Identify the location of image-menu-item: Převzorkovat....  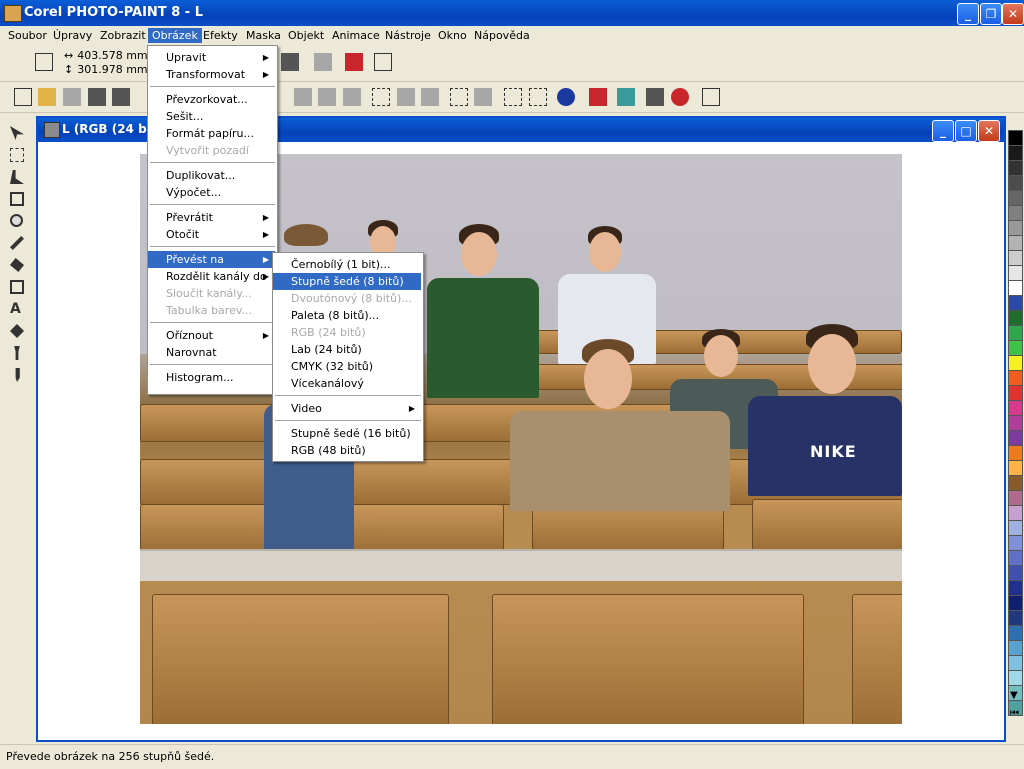
(211, 99).